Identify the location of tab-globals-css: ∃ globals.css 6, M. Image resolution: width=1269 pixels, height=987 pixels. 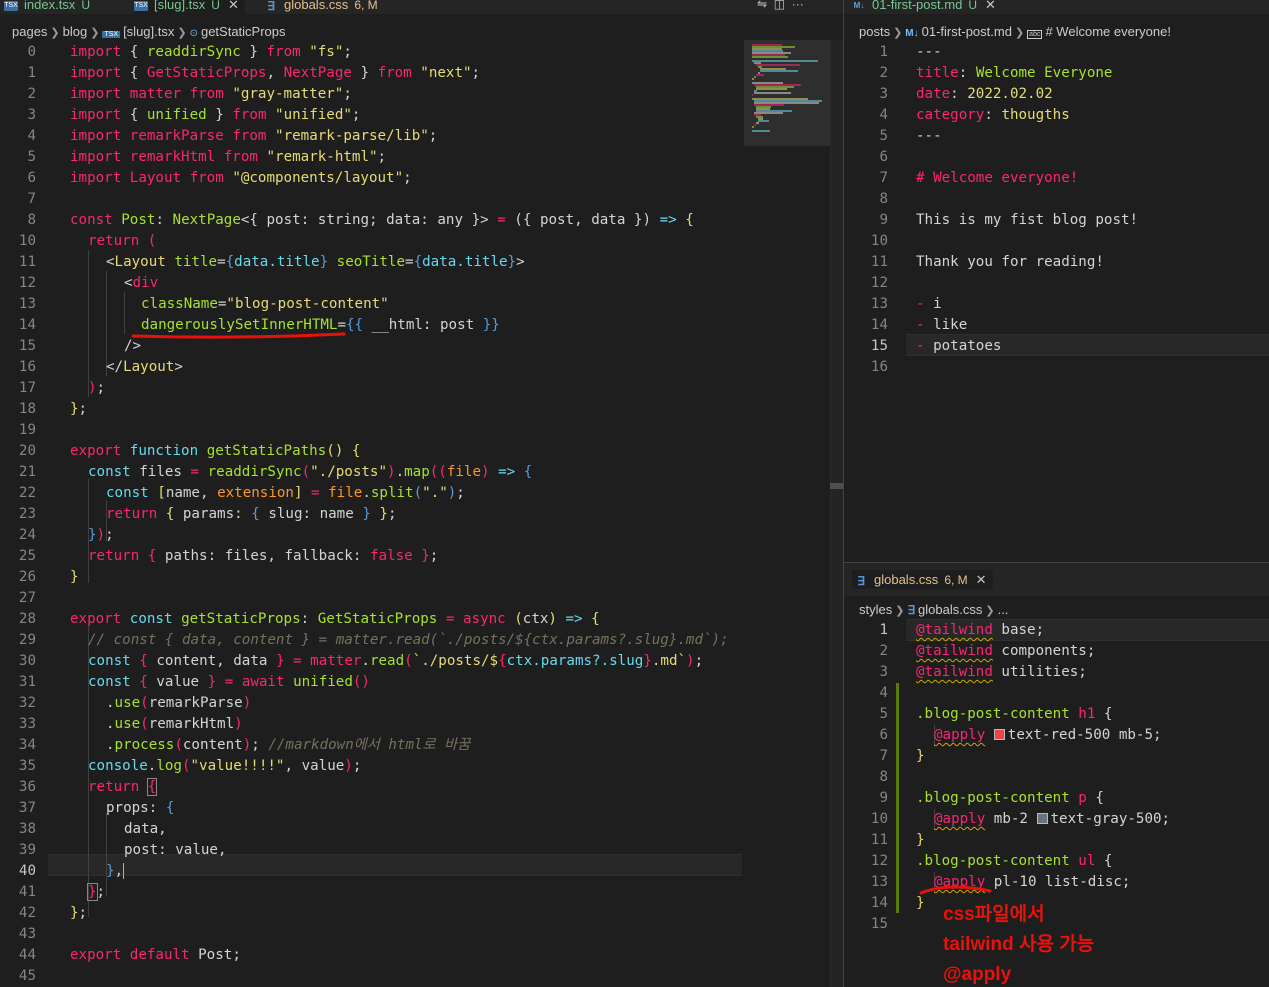
(321, 7).